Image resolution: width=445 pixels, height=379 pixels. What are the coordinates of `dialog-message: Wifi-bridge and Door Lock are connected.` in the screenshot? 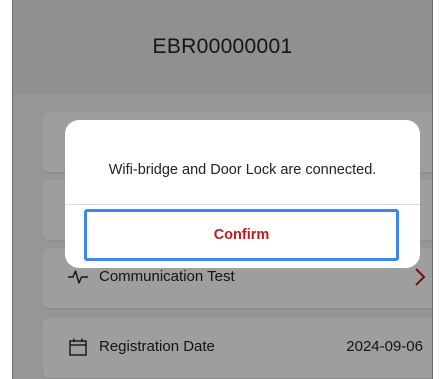 It's located at (242, 170).